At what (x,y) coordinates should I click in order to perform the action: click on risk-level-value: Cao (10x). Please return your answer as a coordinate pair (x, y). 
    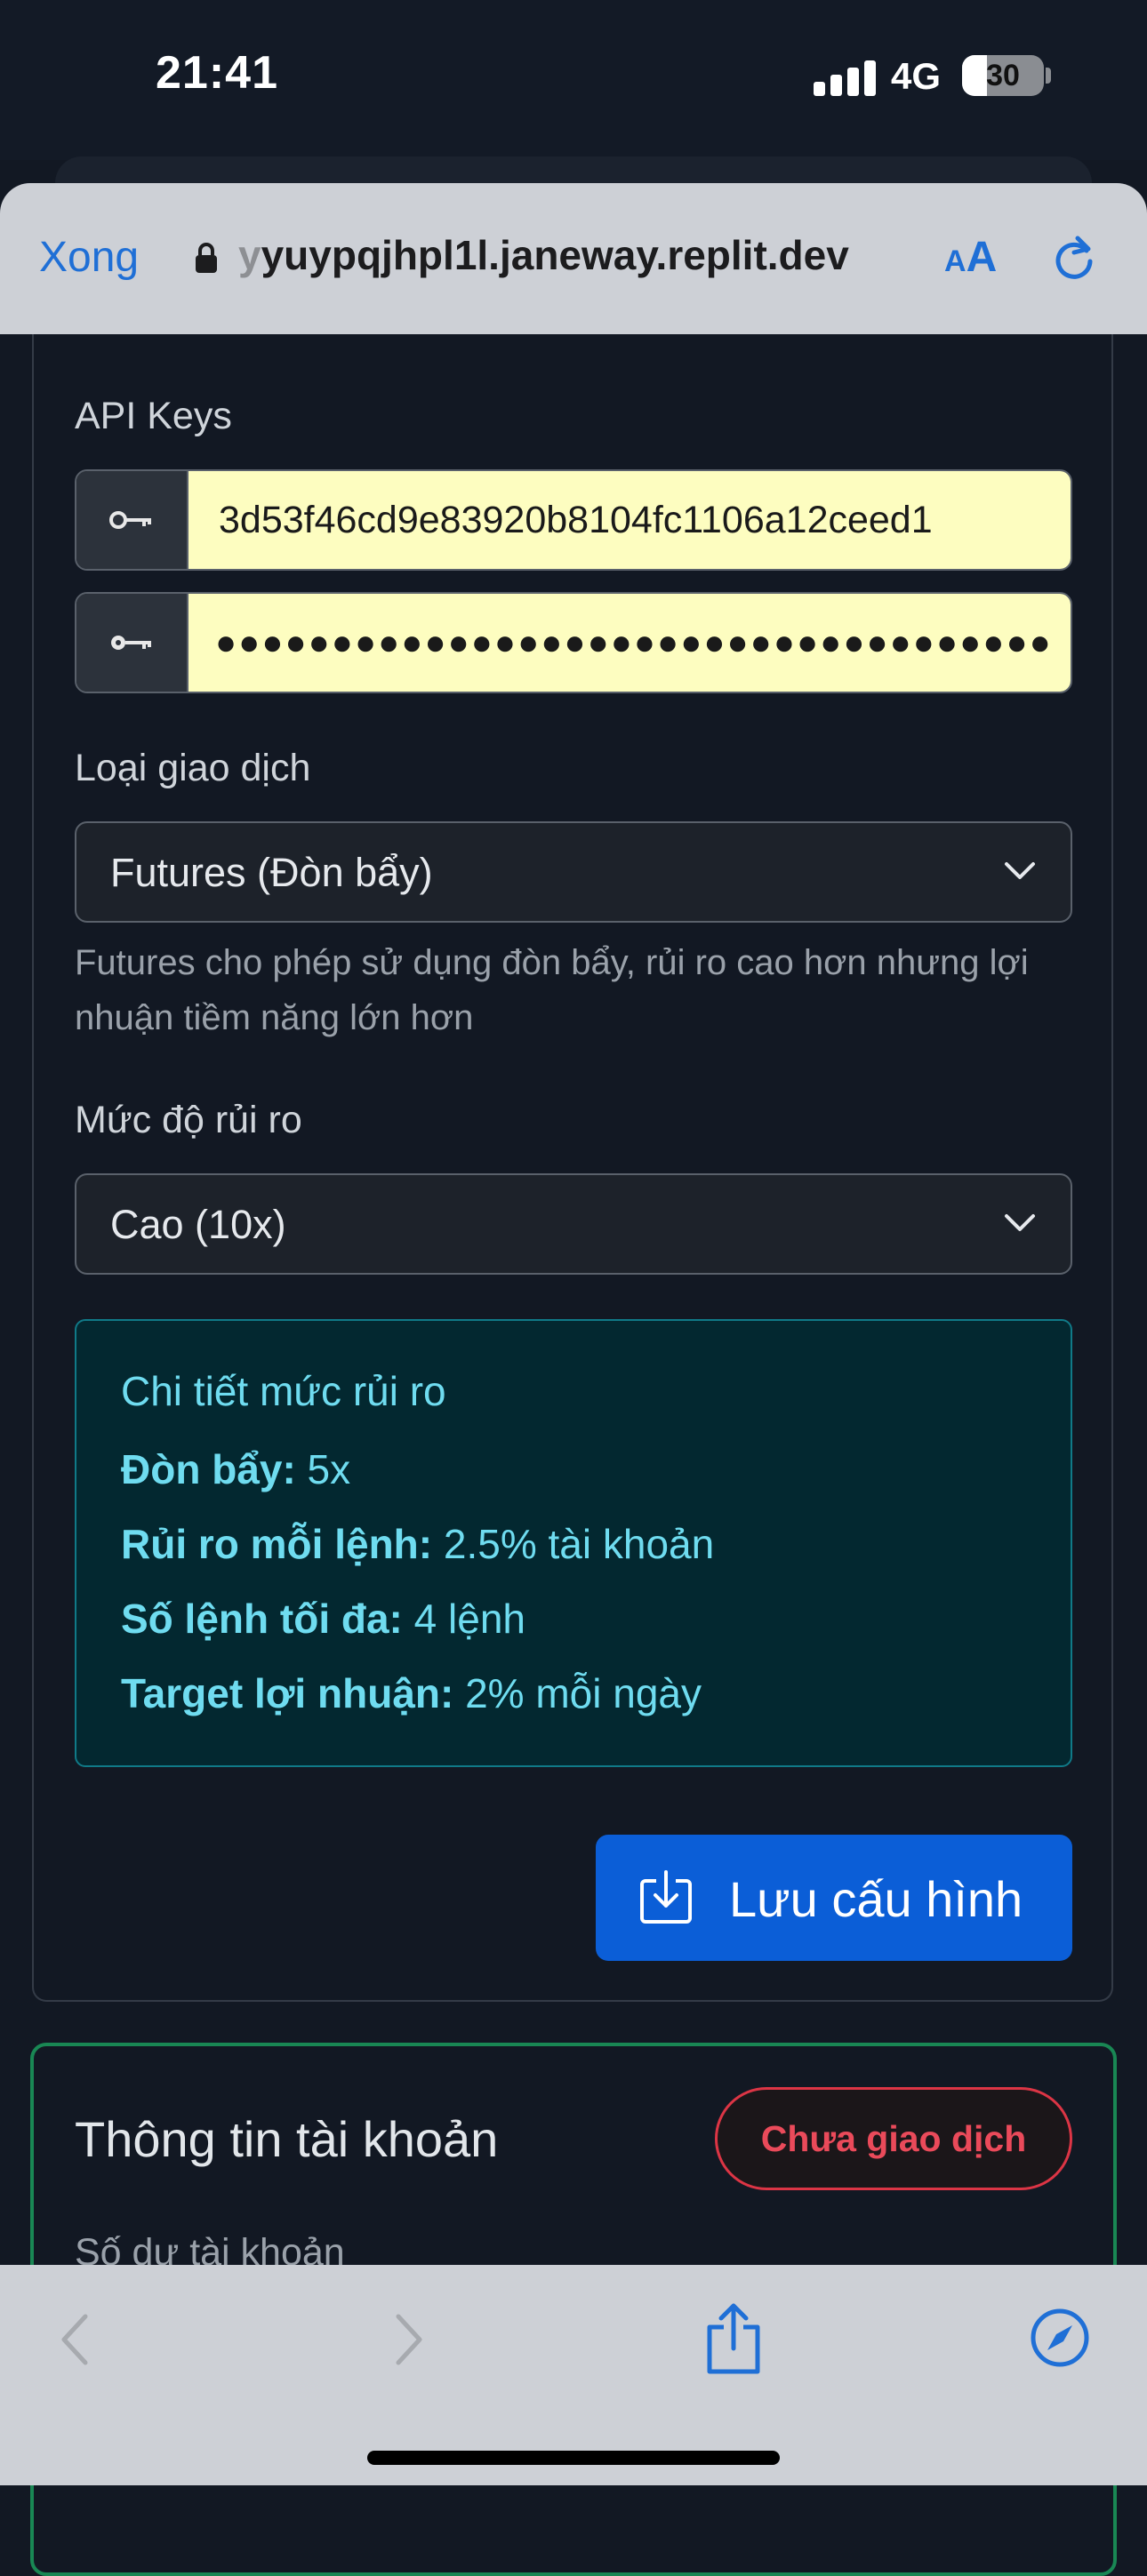
    Looking at the image, I should click on (198, 1224).